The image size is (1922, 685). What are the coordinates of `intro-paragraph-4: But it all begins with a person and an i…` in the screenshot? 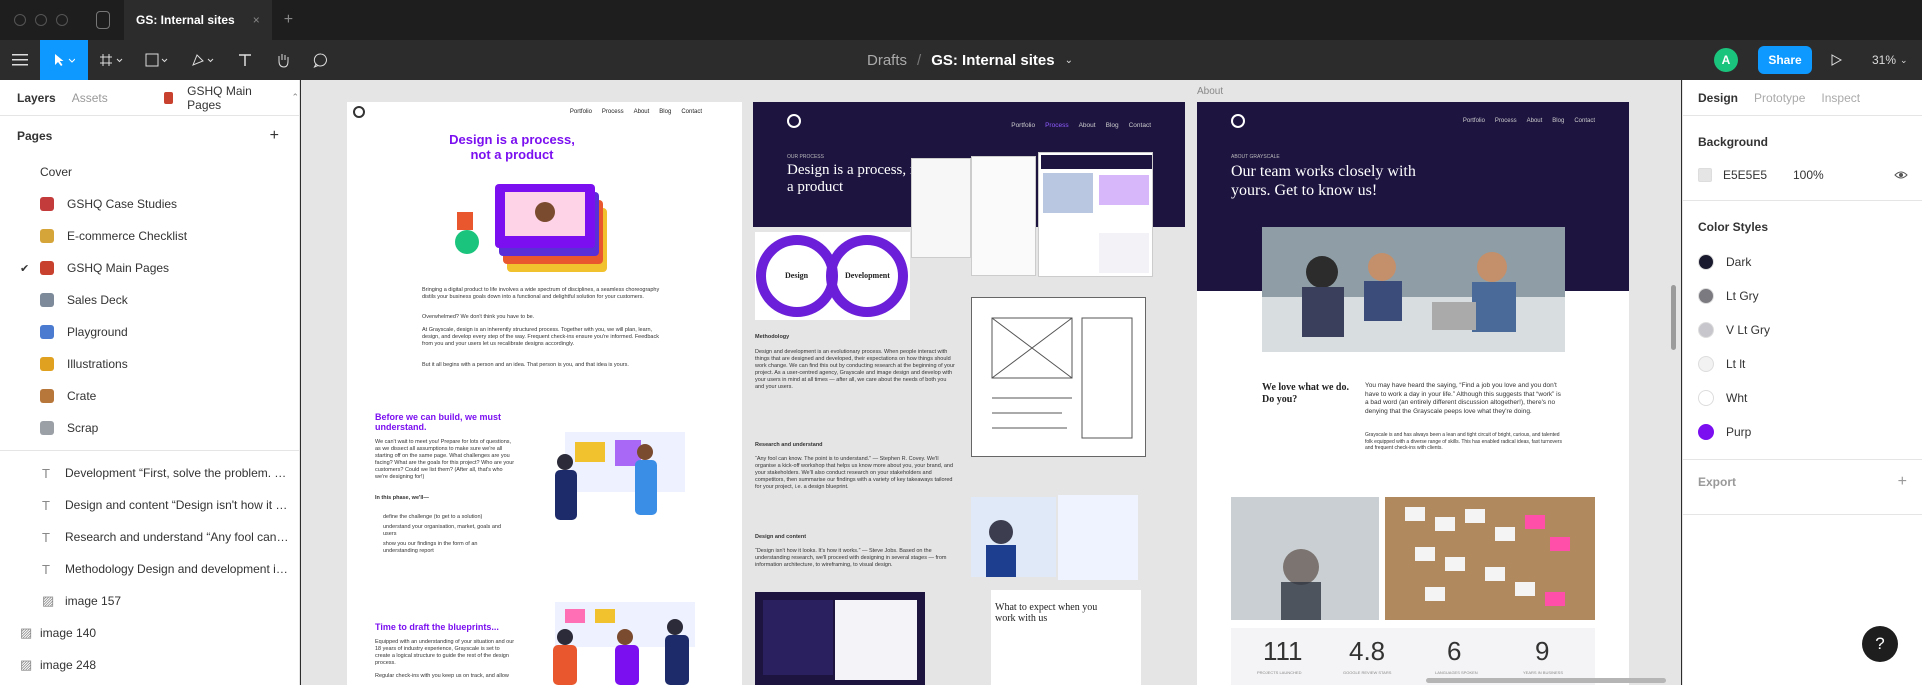 It's located at (525, 365).